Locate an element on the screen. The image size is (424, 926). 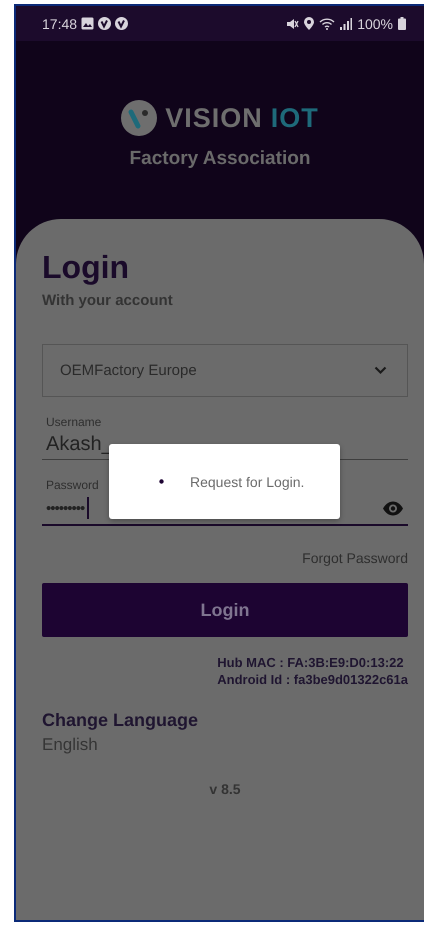
brand-name: VISION is located at coordinates (214, 118).